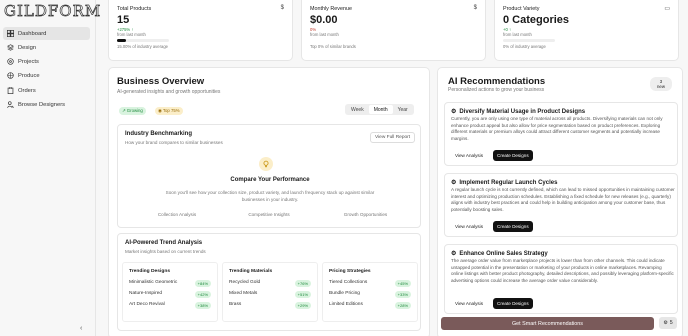  I want to click on dollar-icon: $, so click(475, 8).